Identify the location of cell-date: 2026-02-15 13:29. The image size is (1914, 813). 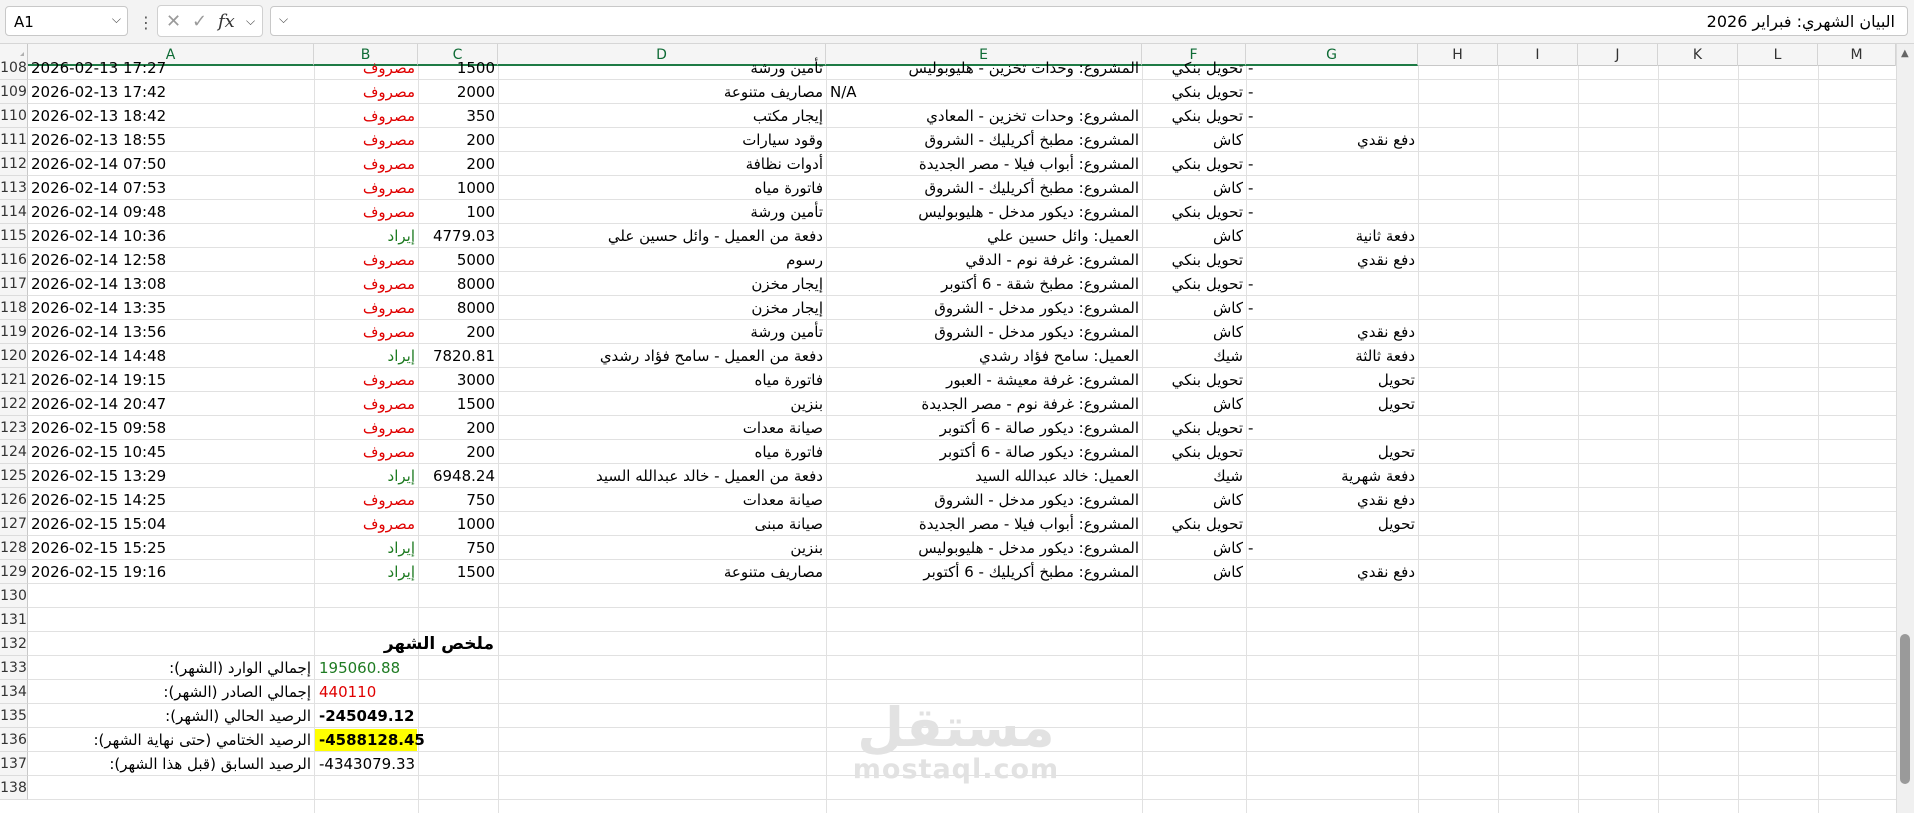
(171, 476).